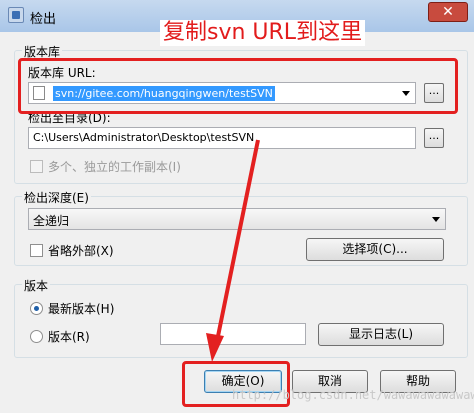 This screenshot has height=413, width=474. Describe the element at coordinates (114, 167) in the screenshot. I see `multi-wc-label: 多个、独立的工作副本(I)` at that location.